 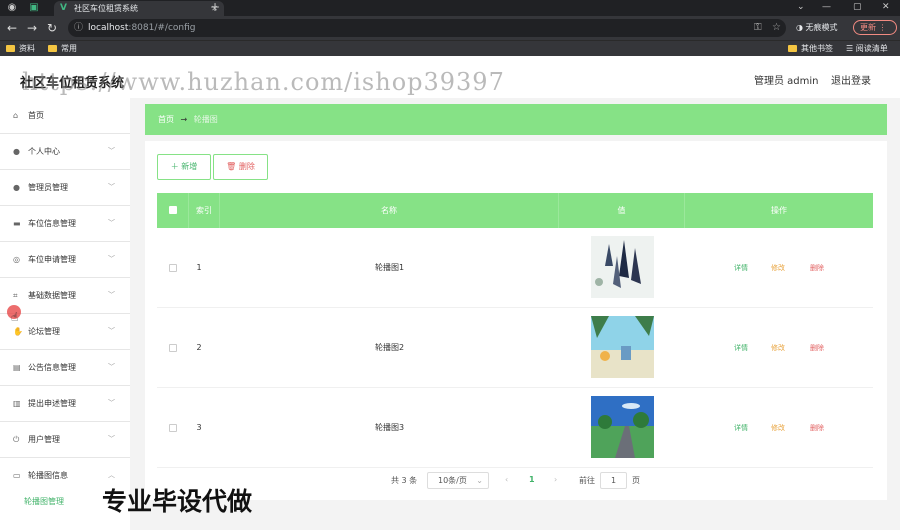 I want to click on sidebar-item-notices: ▤ 公告信息管理 ﹀, so click(x=65, y=368).